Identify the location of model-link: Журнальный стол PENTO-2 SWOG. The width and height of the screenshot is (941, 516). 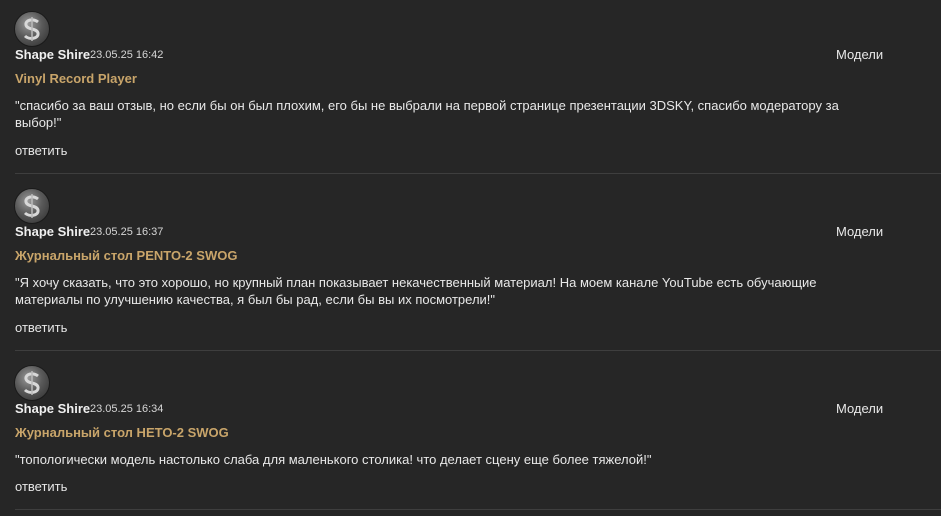
(126, 255).